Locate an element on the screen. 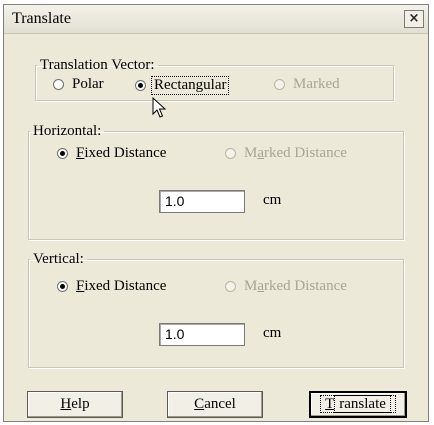 Image resolution: width=434 pixels, height=425 pixels. translation-vector-legend: Translation Vector: is located at coordinates (97, 65).